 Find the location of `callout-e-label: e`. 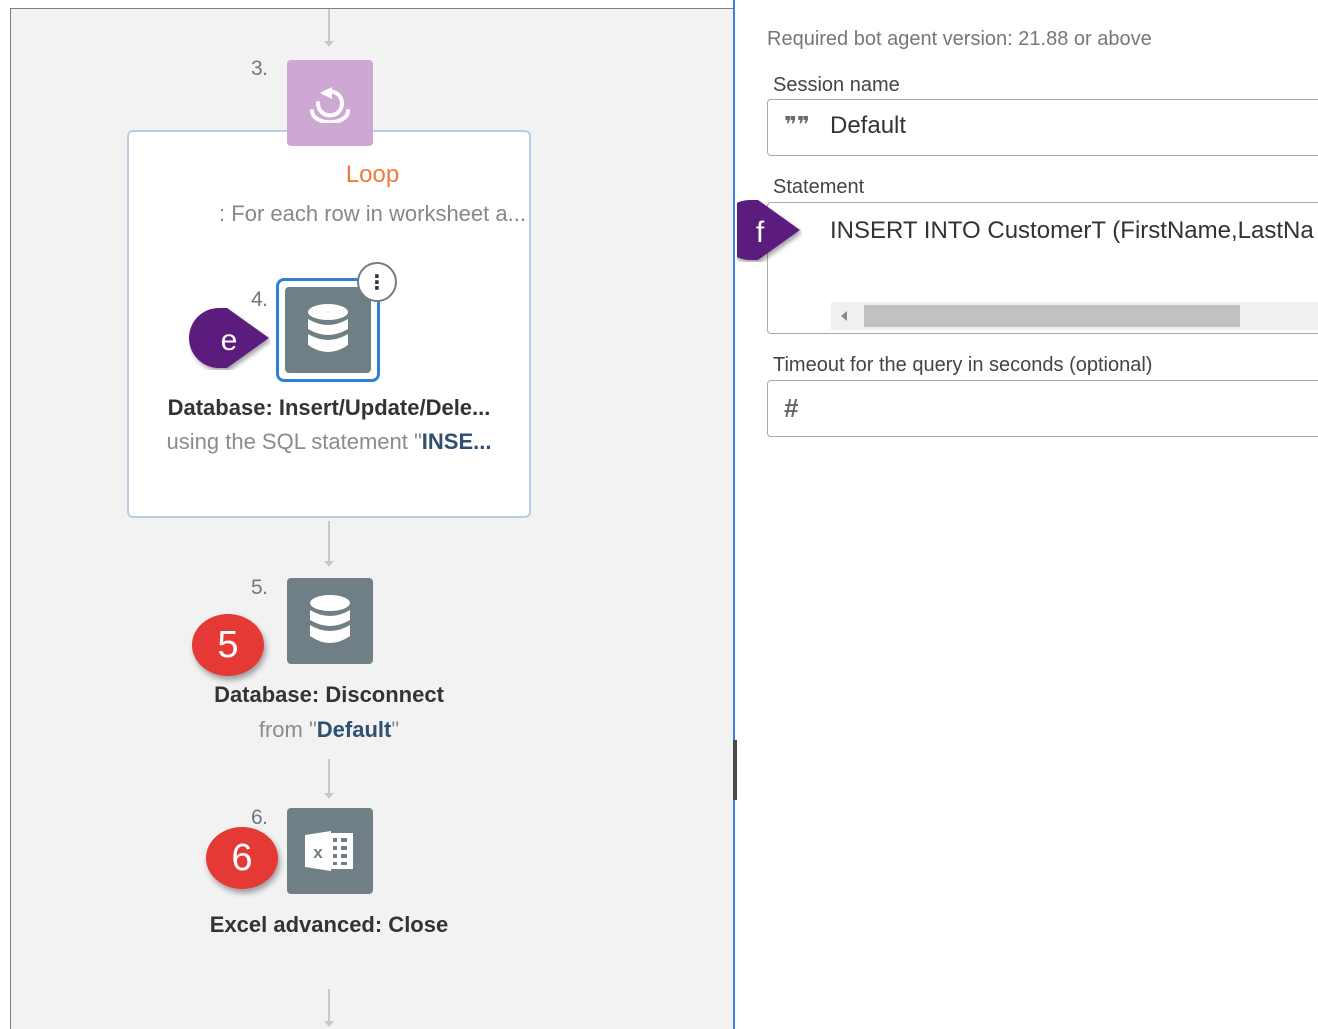

callout-e-label: e is located at coordinates (229, 340).